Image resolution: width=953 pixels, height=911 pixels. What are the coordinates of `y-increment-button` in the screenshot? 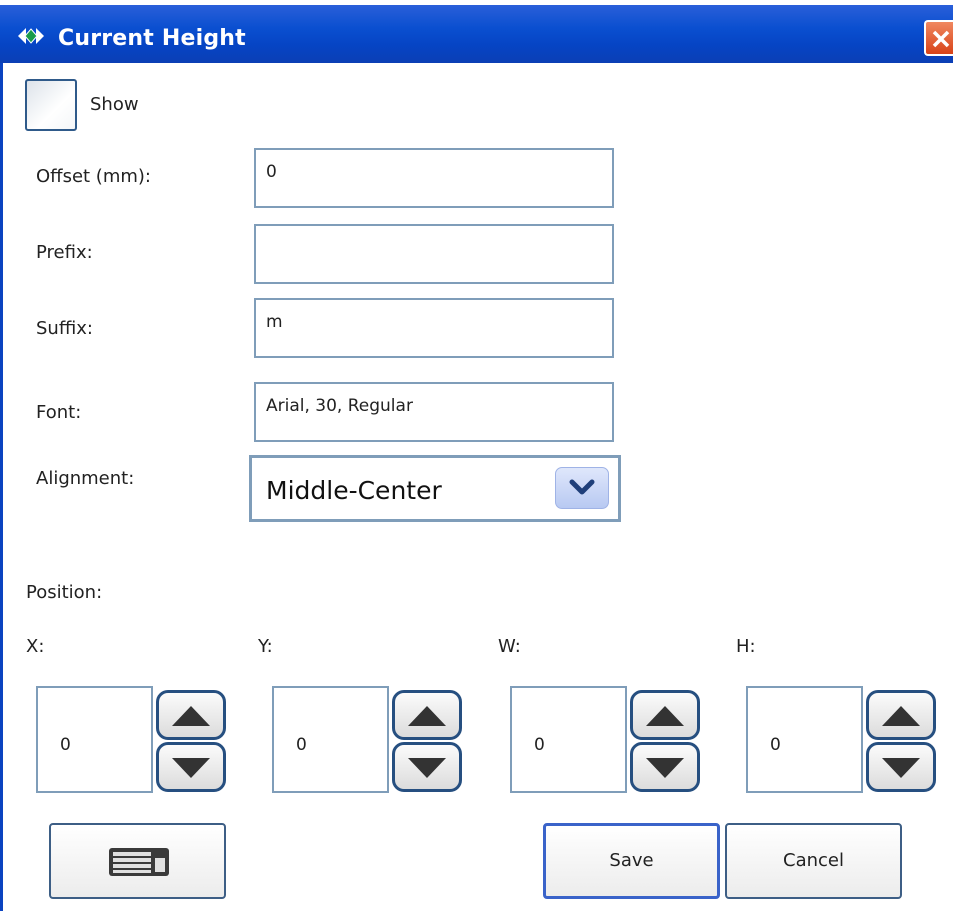 It's located at (427, 715).